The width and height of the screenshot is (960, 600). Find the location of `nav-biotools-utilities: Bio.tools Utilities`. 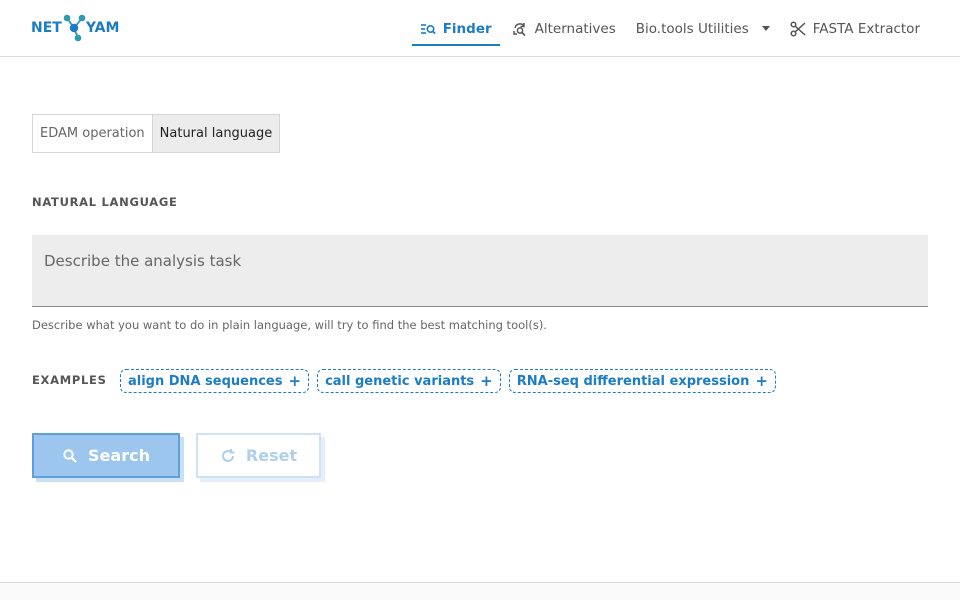

nav-biotools-utilities: Bio.tools Utilities is located at coordinates (703, 28).